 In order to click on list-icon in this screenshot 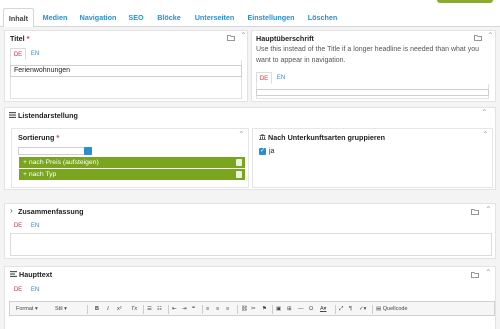, I will do `click(12, 115)`.